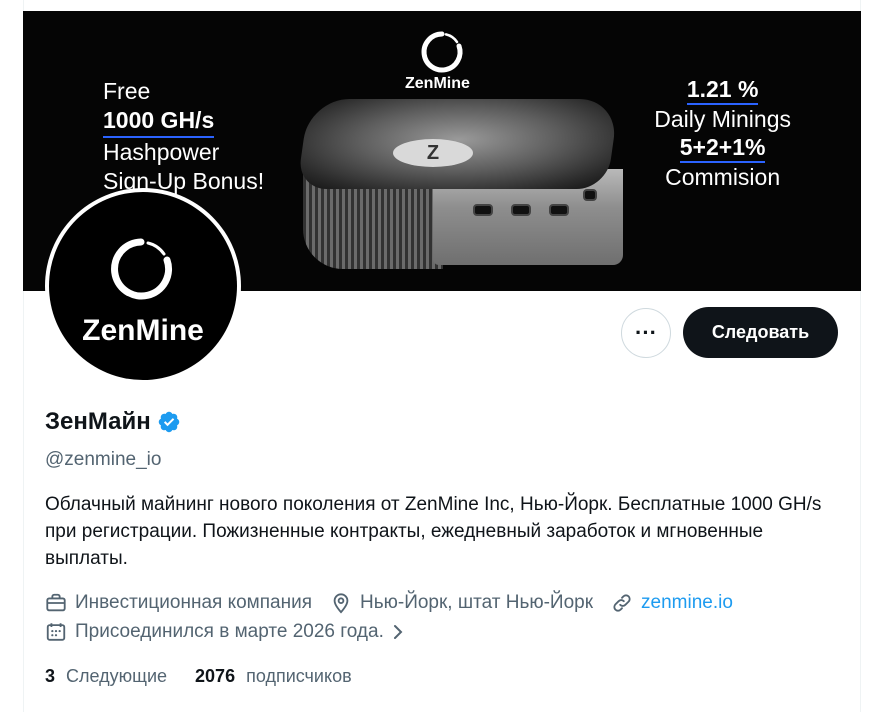 The width and height of the screenshot is (878, 712). Describe the element at coordinates (433, 153) in the screenshot. I see `device-logo: Z` at that location.